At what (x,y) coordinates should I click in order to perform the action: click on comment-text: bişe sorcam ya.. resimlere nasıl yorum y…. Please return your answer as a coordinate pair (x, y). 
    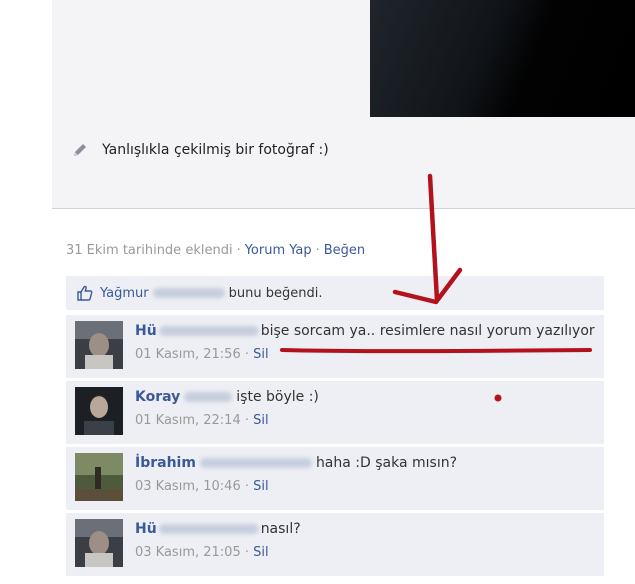
    Looking at the image, I should click on (427, 331).